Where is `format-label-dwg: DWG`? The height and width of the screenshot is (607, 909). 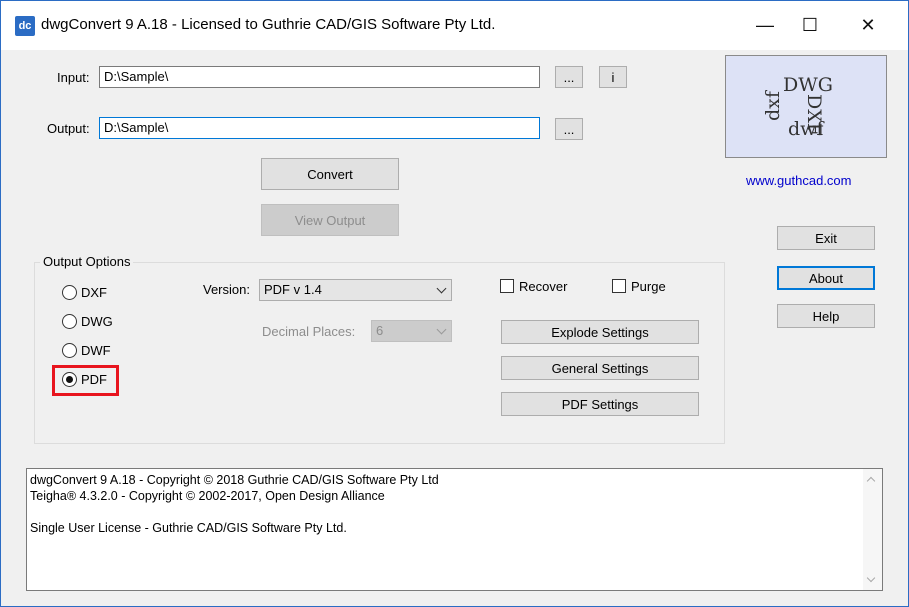 format-label-dwg: DWG is located at coordinates (97, 321).